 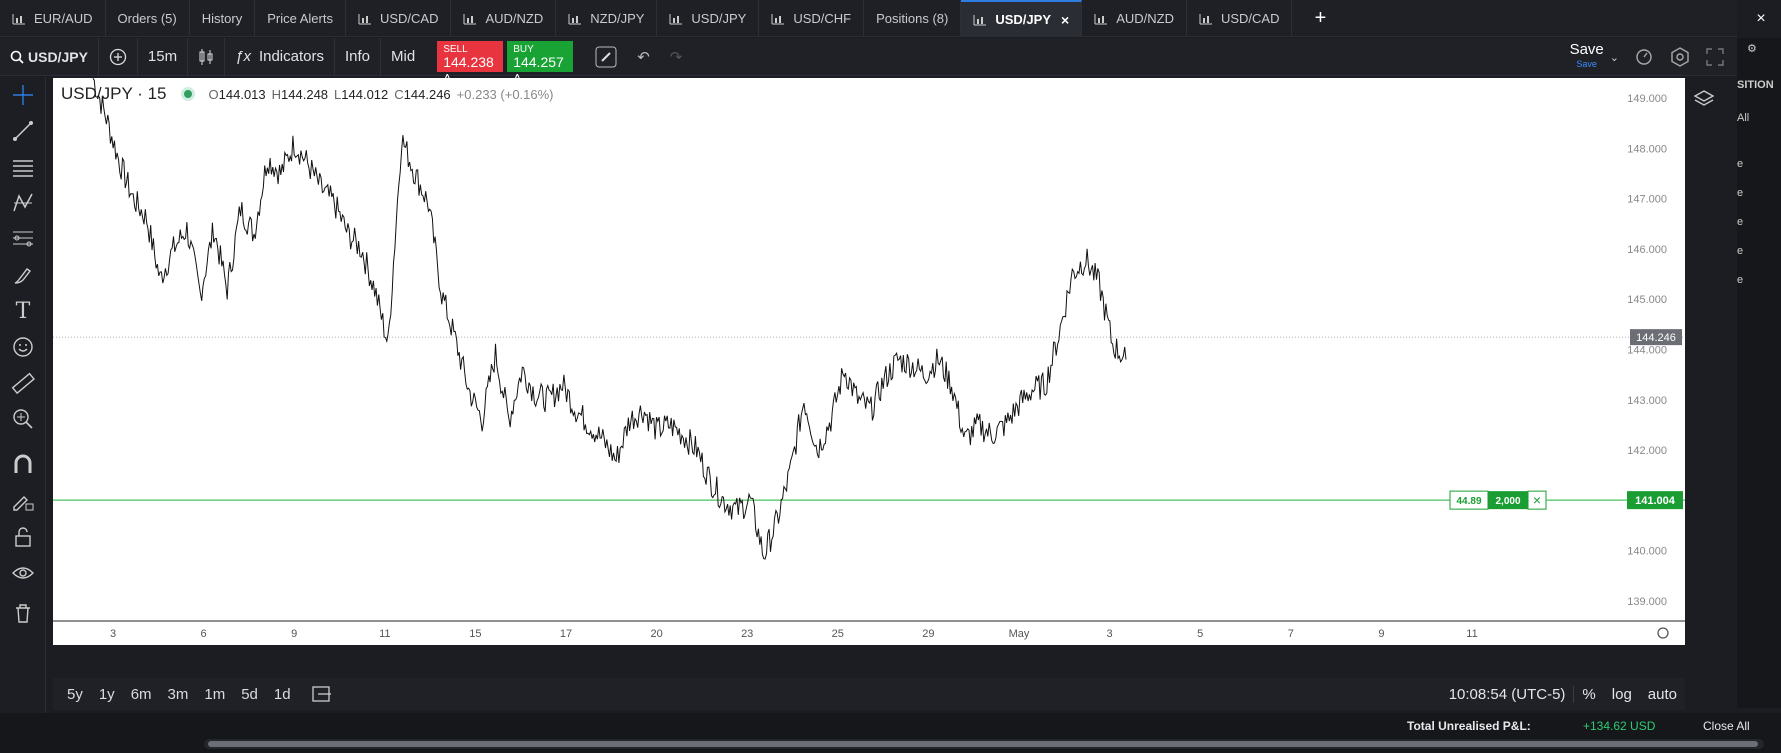 What do you see at coordinates (1644, 57) in the screenshot?
I see `alert-clock-icon` at bounding box center [1644, 57].